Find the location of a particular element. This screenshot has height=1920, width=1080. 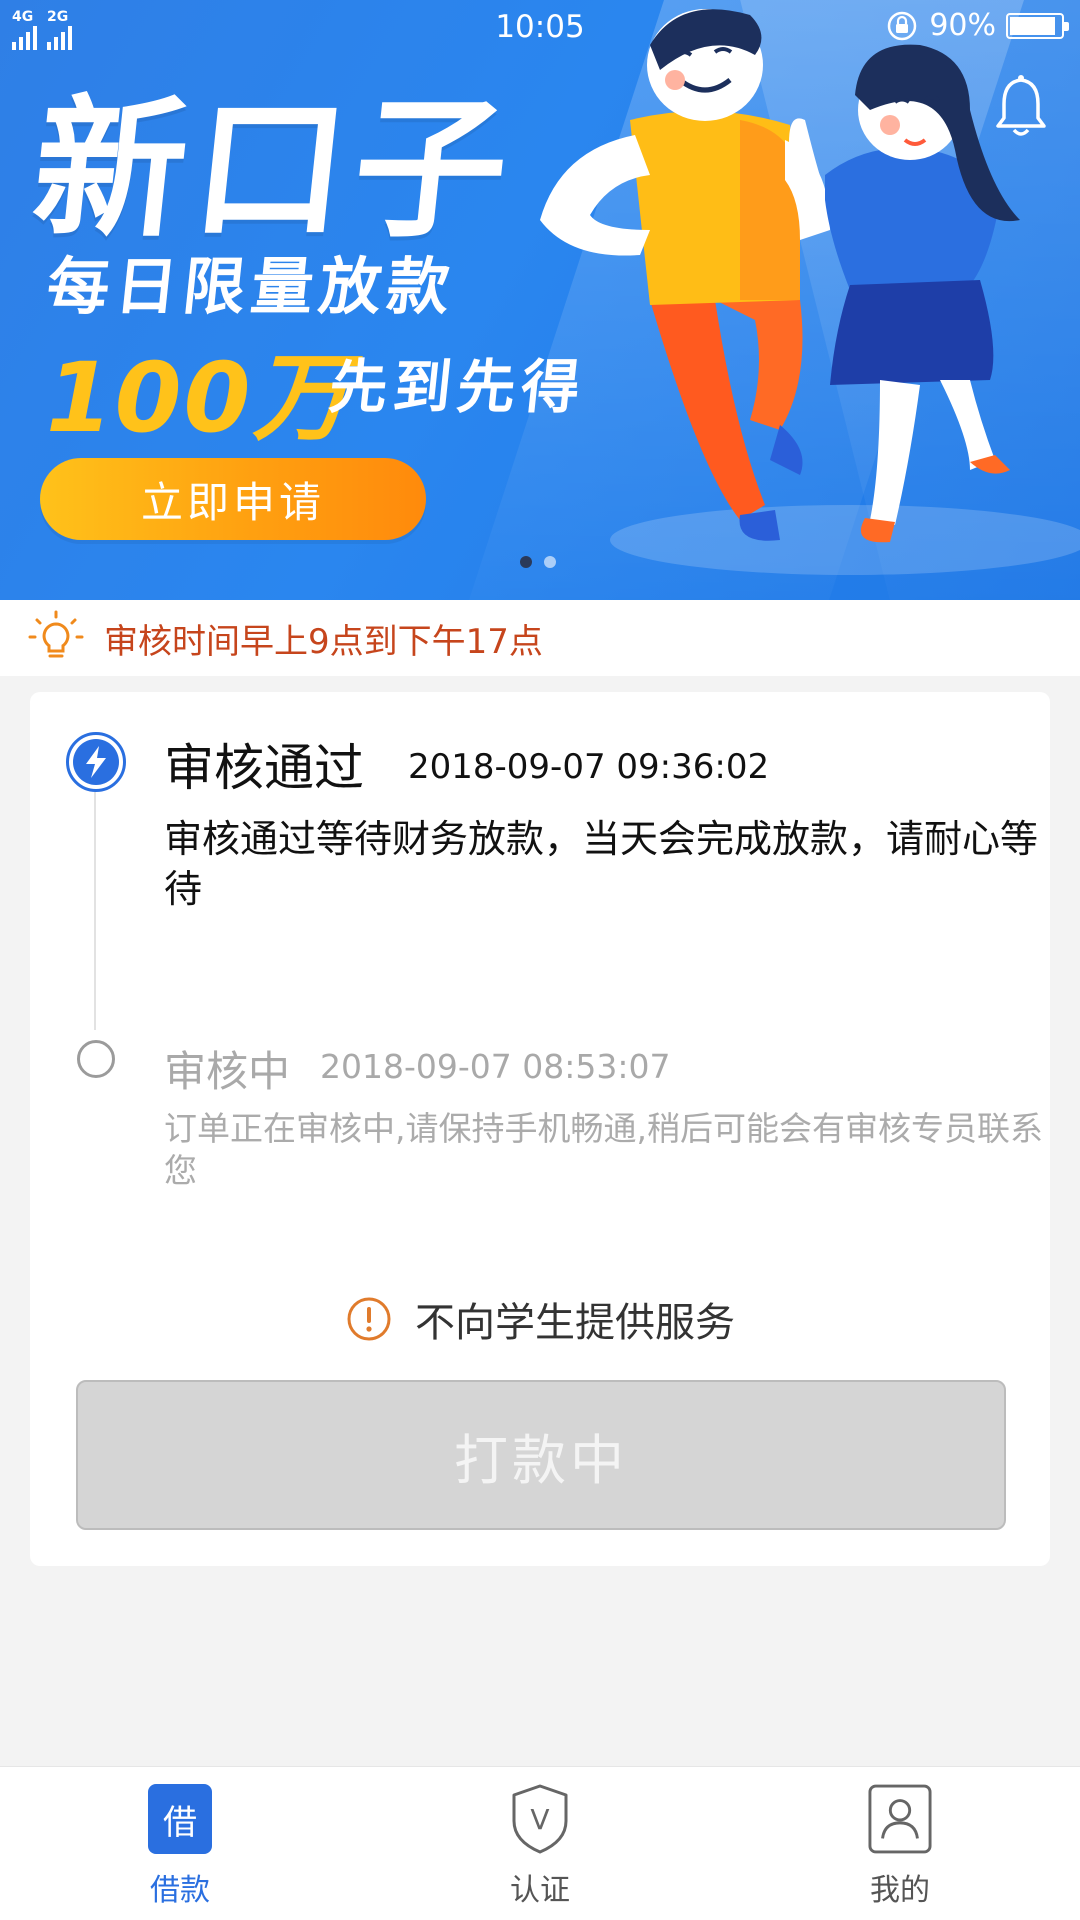

review-hours-notice: 审核时间早上9点到下午17点 is located at coordinates (540, 638).